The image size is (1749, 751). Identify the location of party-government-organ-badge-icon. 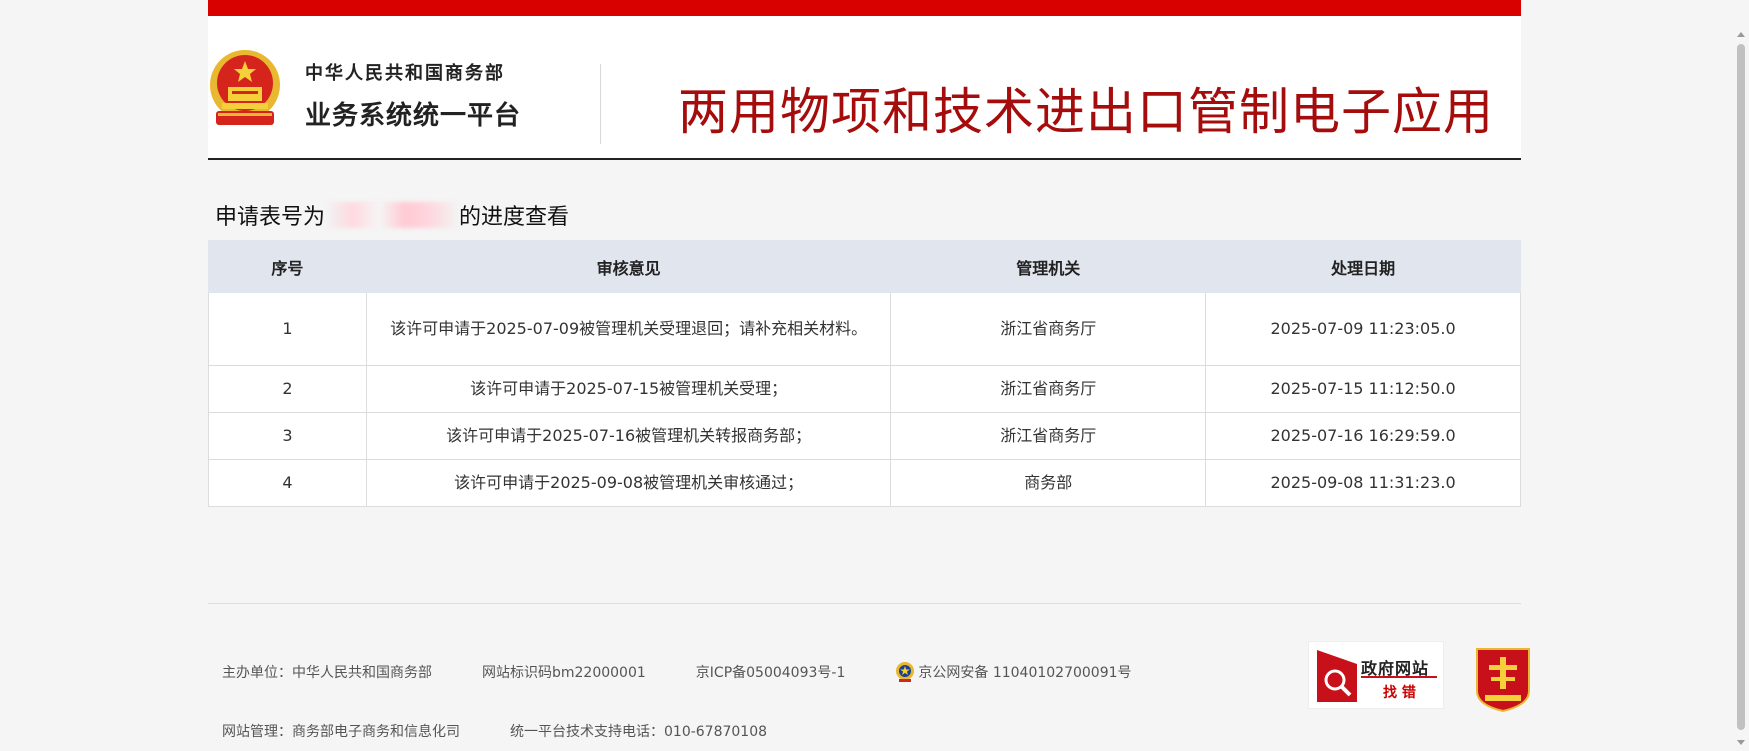
(1503, 679).